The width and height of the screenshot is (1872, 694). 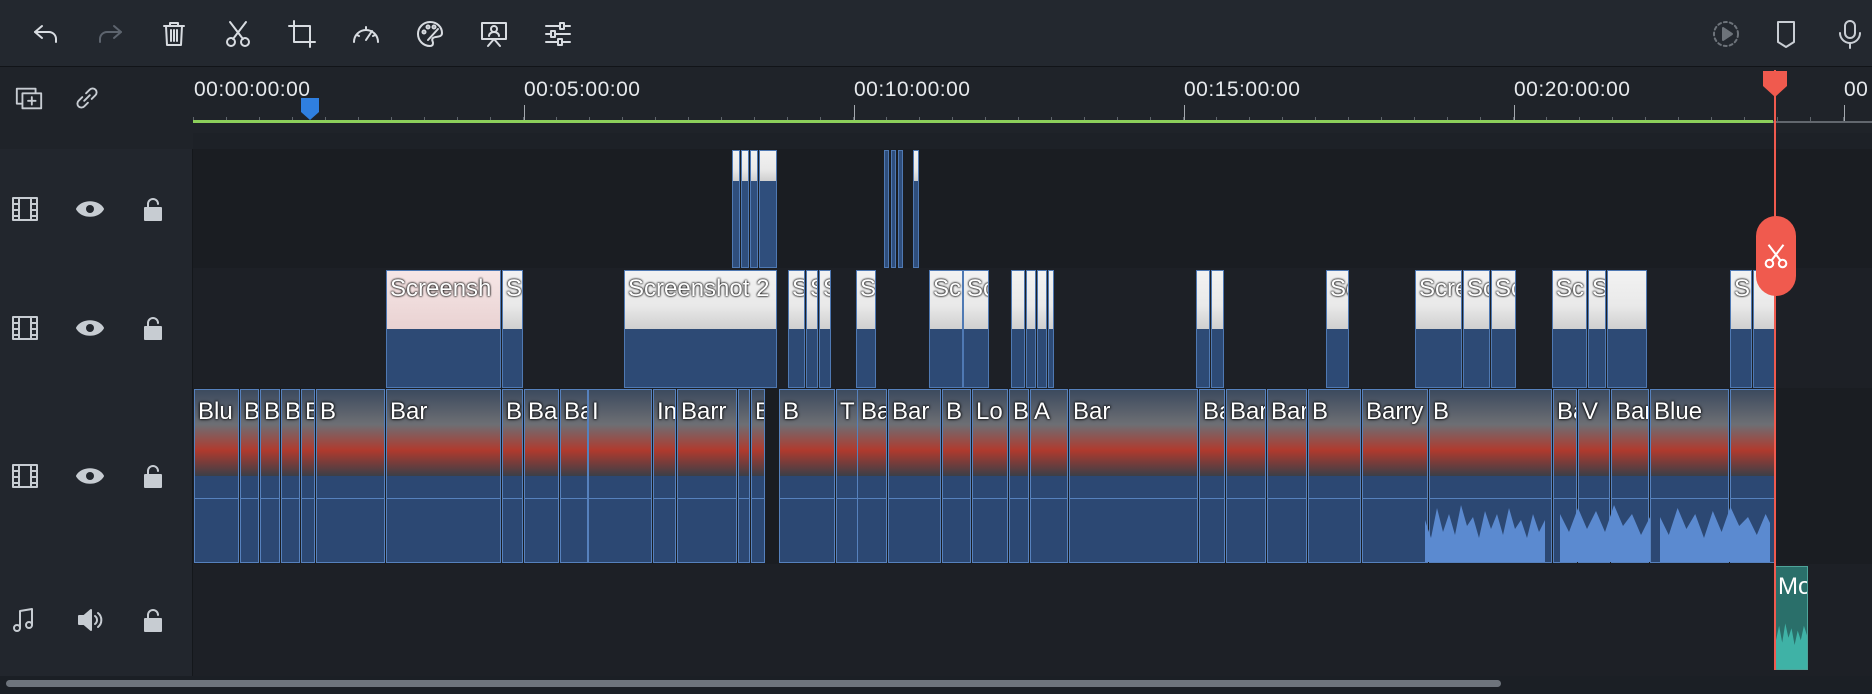 What do you see at coordinates (366, 34) in the screenshot?
I see `speed-button` at bounding box center [366, 34].